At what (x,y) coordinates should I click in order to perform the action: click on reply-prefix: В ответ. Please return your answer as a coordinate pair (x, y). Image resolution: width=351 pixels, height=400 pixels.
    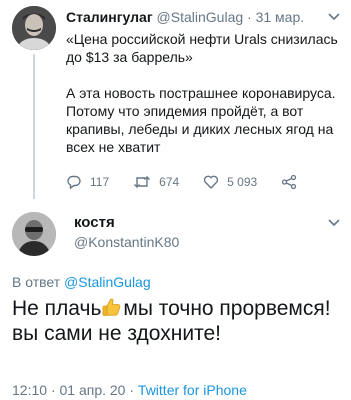
    Looking at the image, I should click on (36, 282).